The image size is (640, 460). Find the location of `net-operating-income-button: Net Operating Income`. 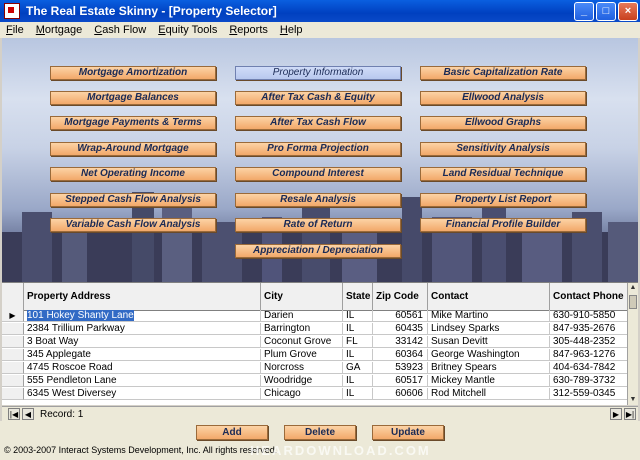

net-operating-income-button: Net Operating Income is located at coordinates (133, 174).